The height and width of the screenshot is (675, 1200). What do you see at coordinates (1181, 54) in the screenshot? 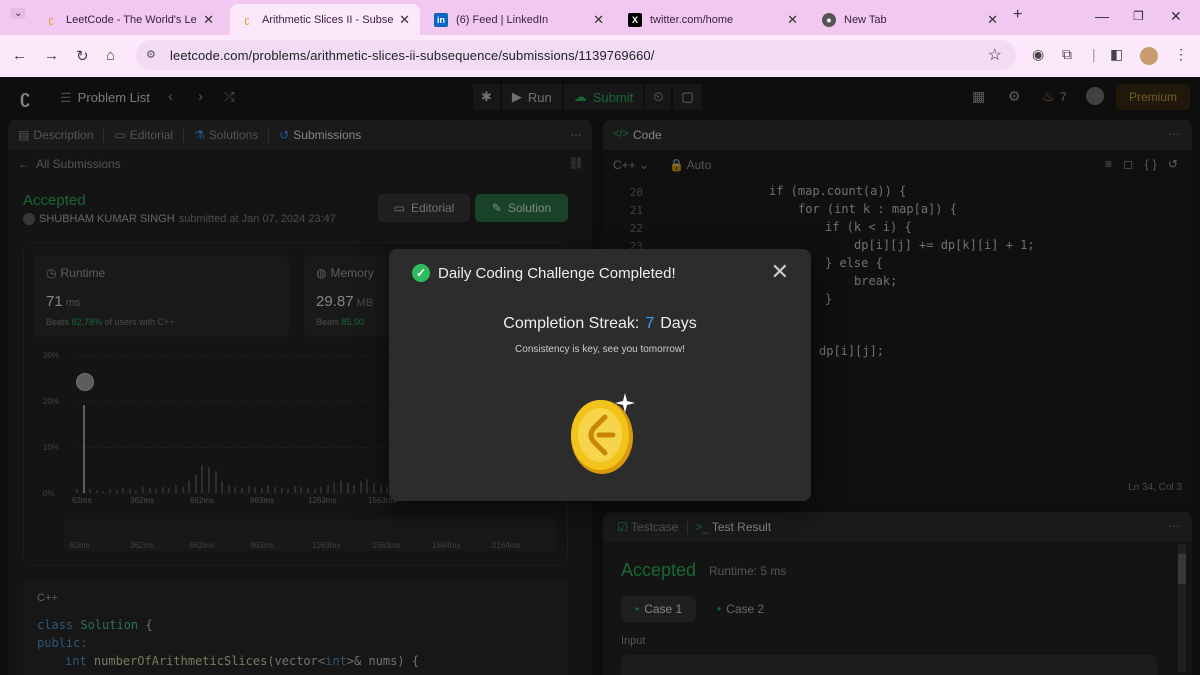
I see `browser-menu-icon: ⋮` at bounding box center [1181, 54].